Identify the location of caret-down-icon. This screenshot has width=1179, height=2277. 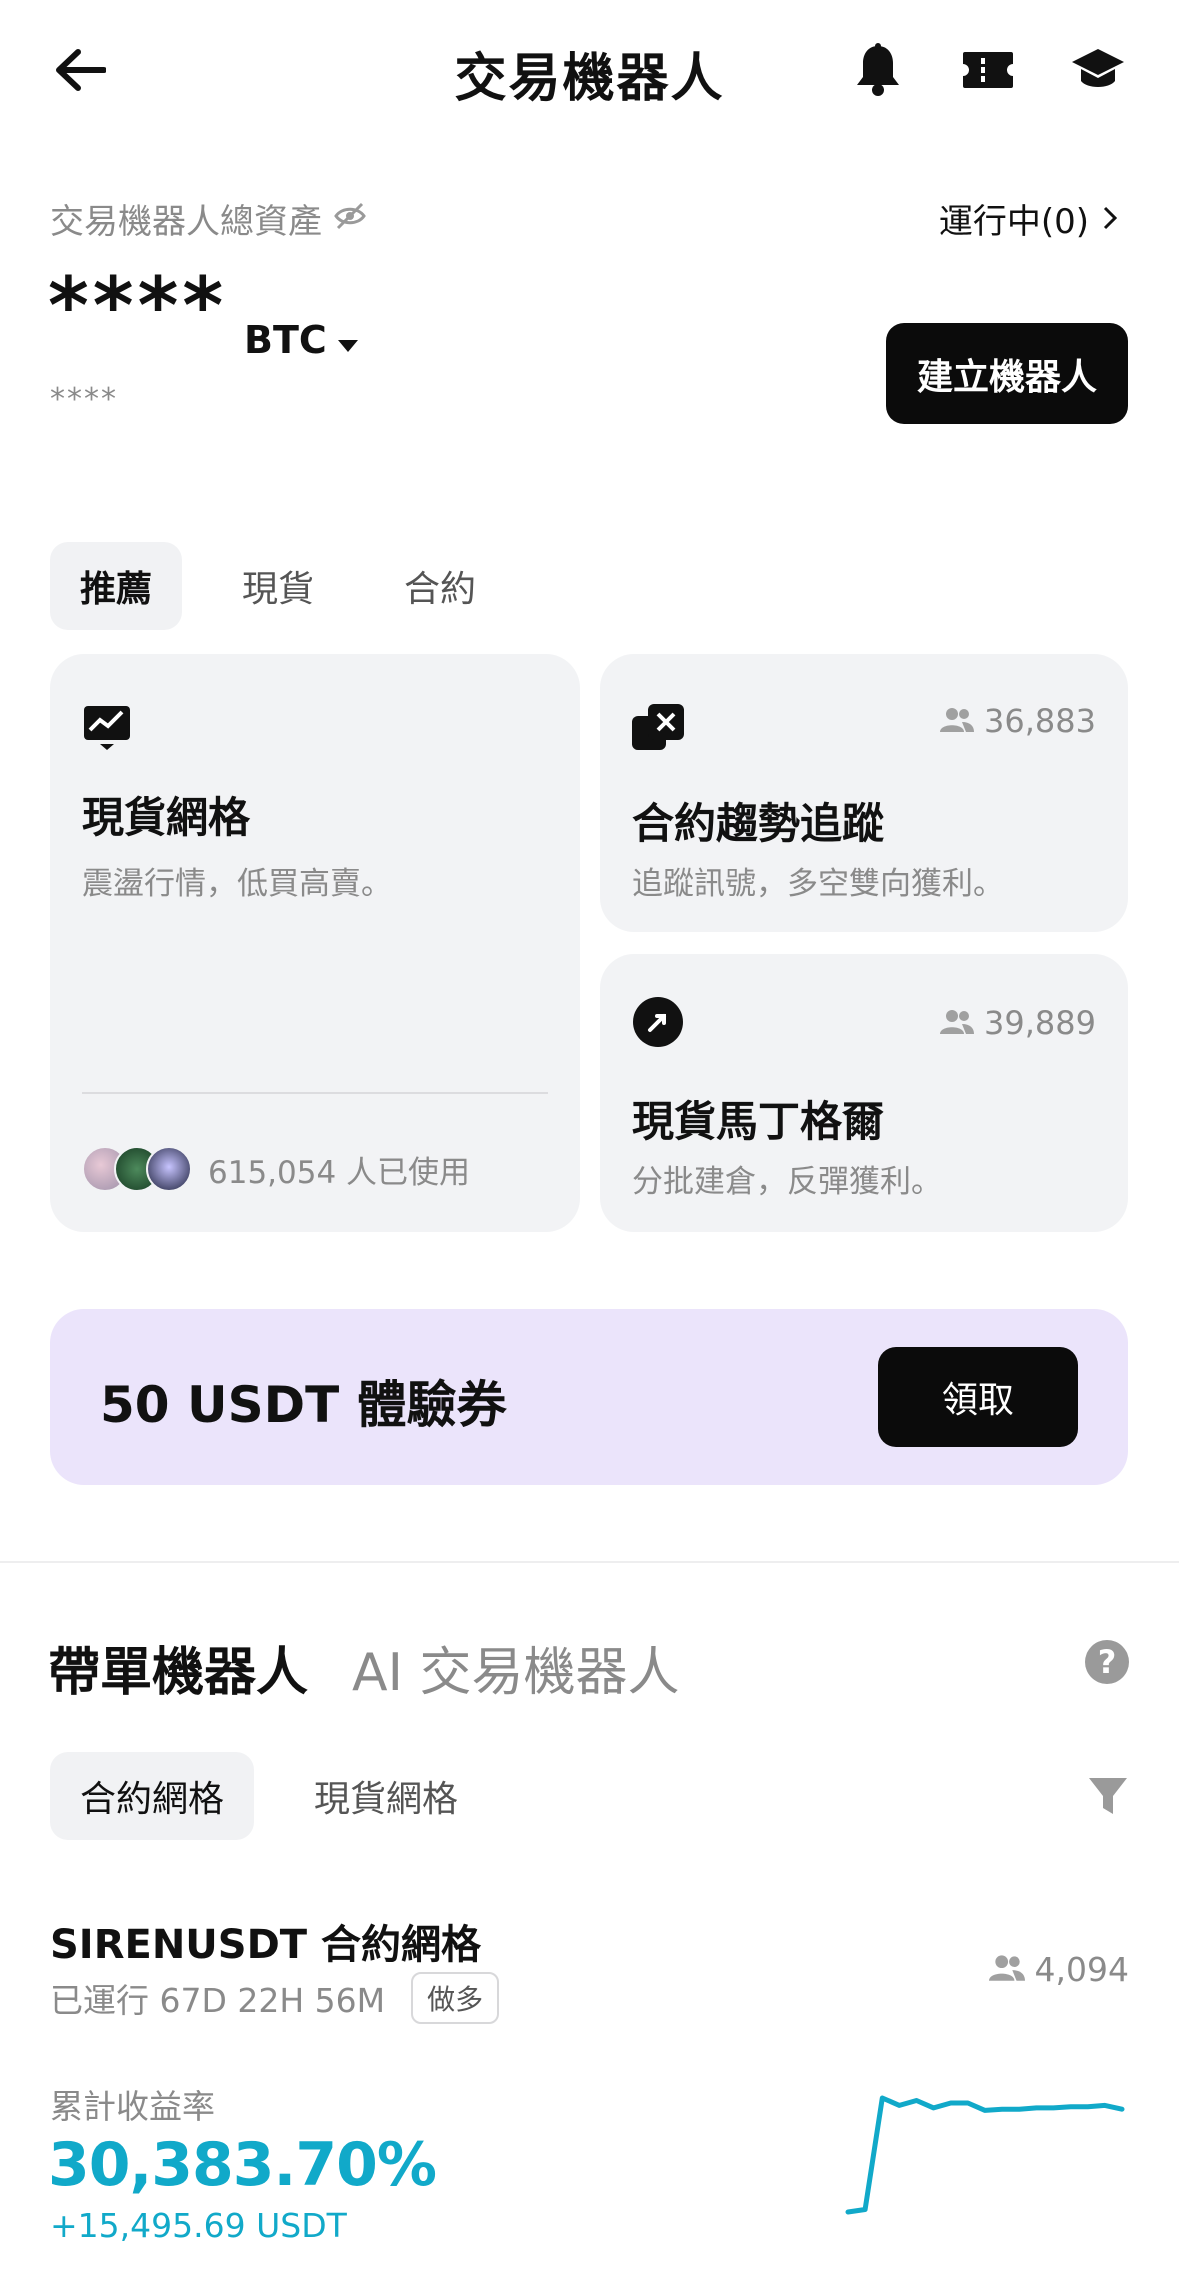
(348, 340).